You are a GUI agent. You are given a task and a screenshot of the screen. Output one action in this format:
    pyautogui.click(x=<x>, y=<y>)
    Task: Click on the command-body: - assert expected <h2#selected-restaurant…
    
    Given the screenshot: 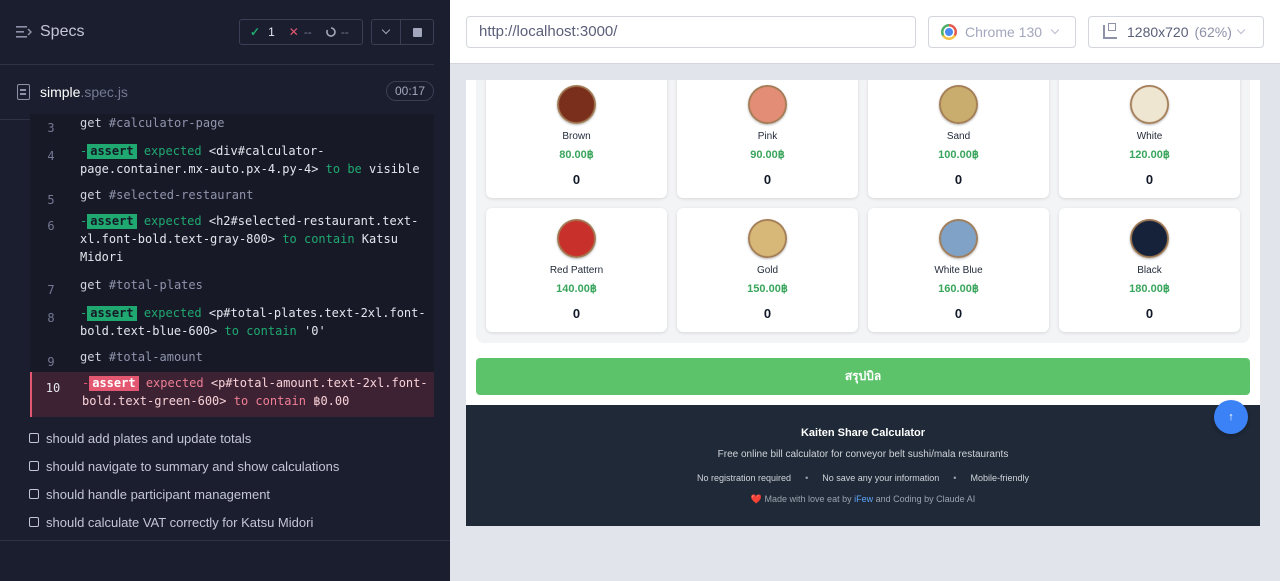 What is the action you would take?
    pyautogui.click(x=255, y=239)
    